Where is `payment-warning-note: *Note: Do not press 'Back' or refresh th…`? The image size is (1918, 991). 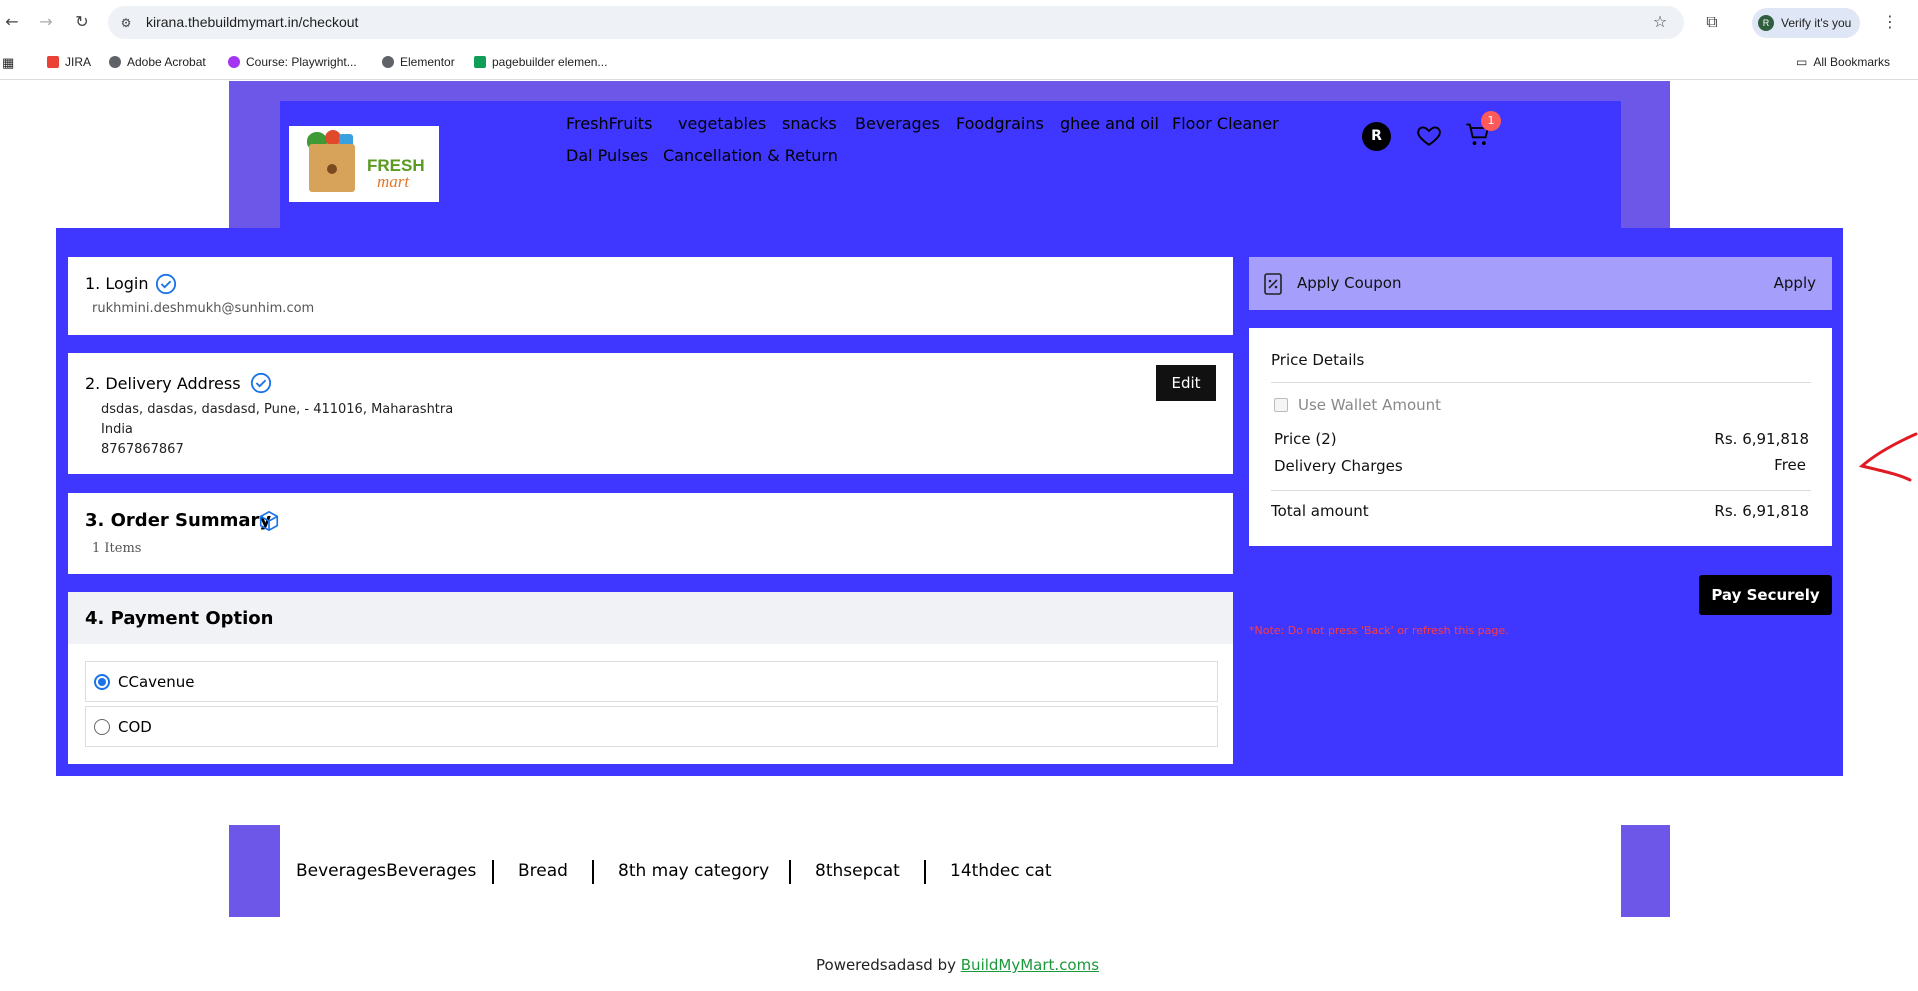 payment-warning-note: *Note: Do not press 'Back' or refresh th… is located at coordinates (1379, 630).